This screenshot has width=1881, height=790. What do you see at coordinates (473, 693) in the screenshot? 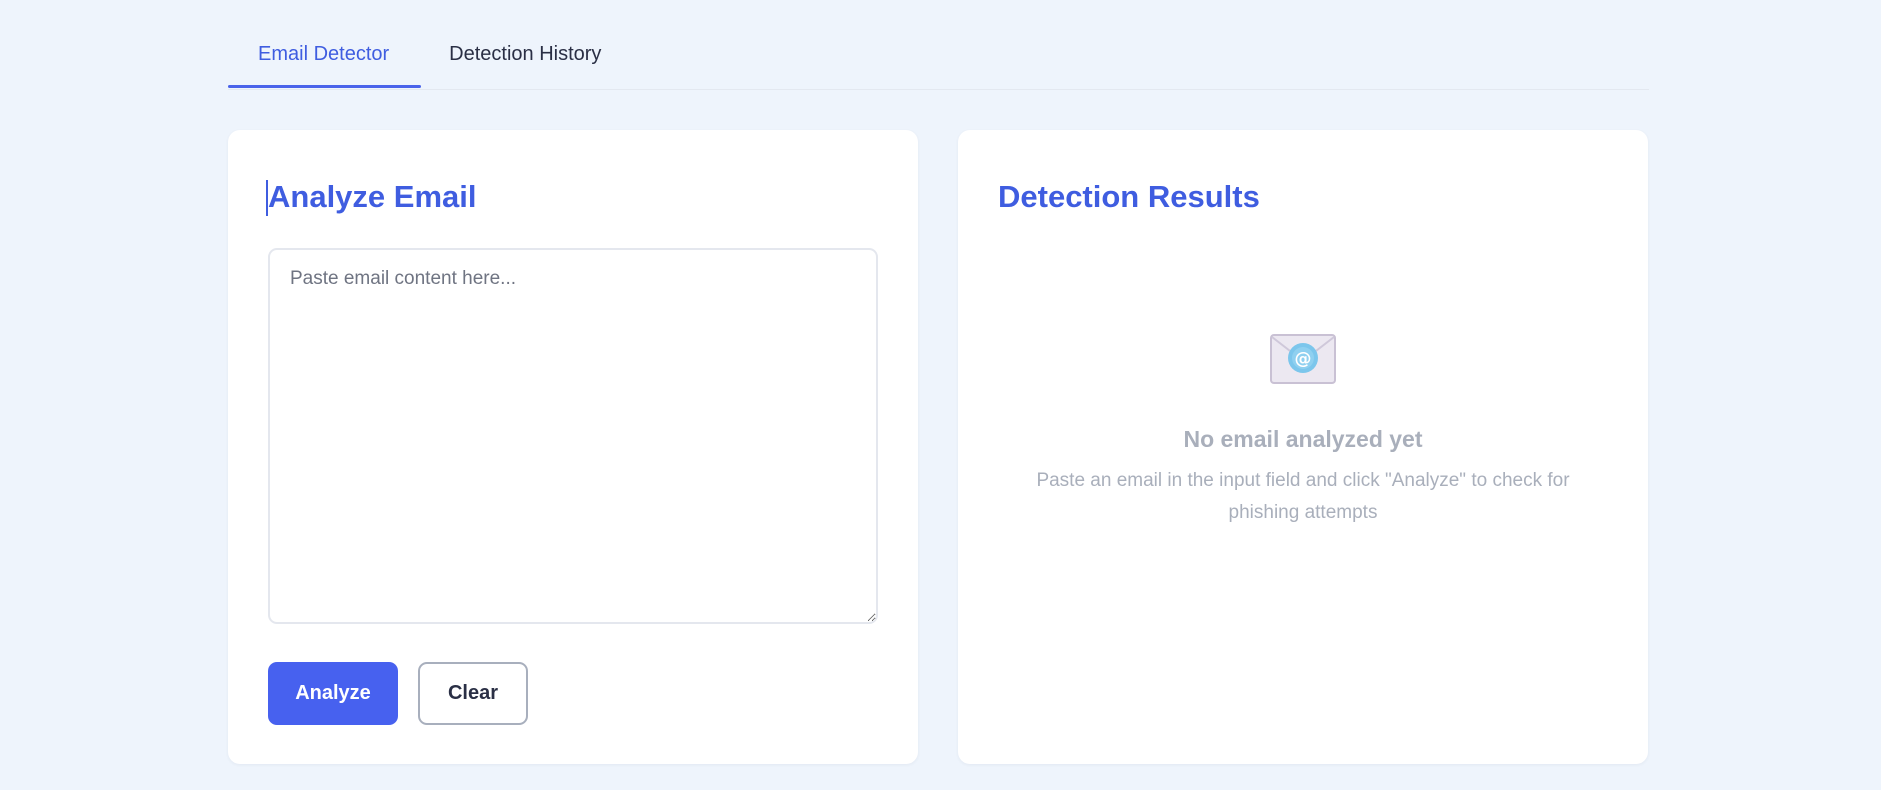
I see `clear-button: Clear` at bounding box center [473, 693].